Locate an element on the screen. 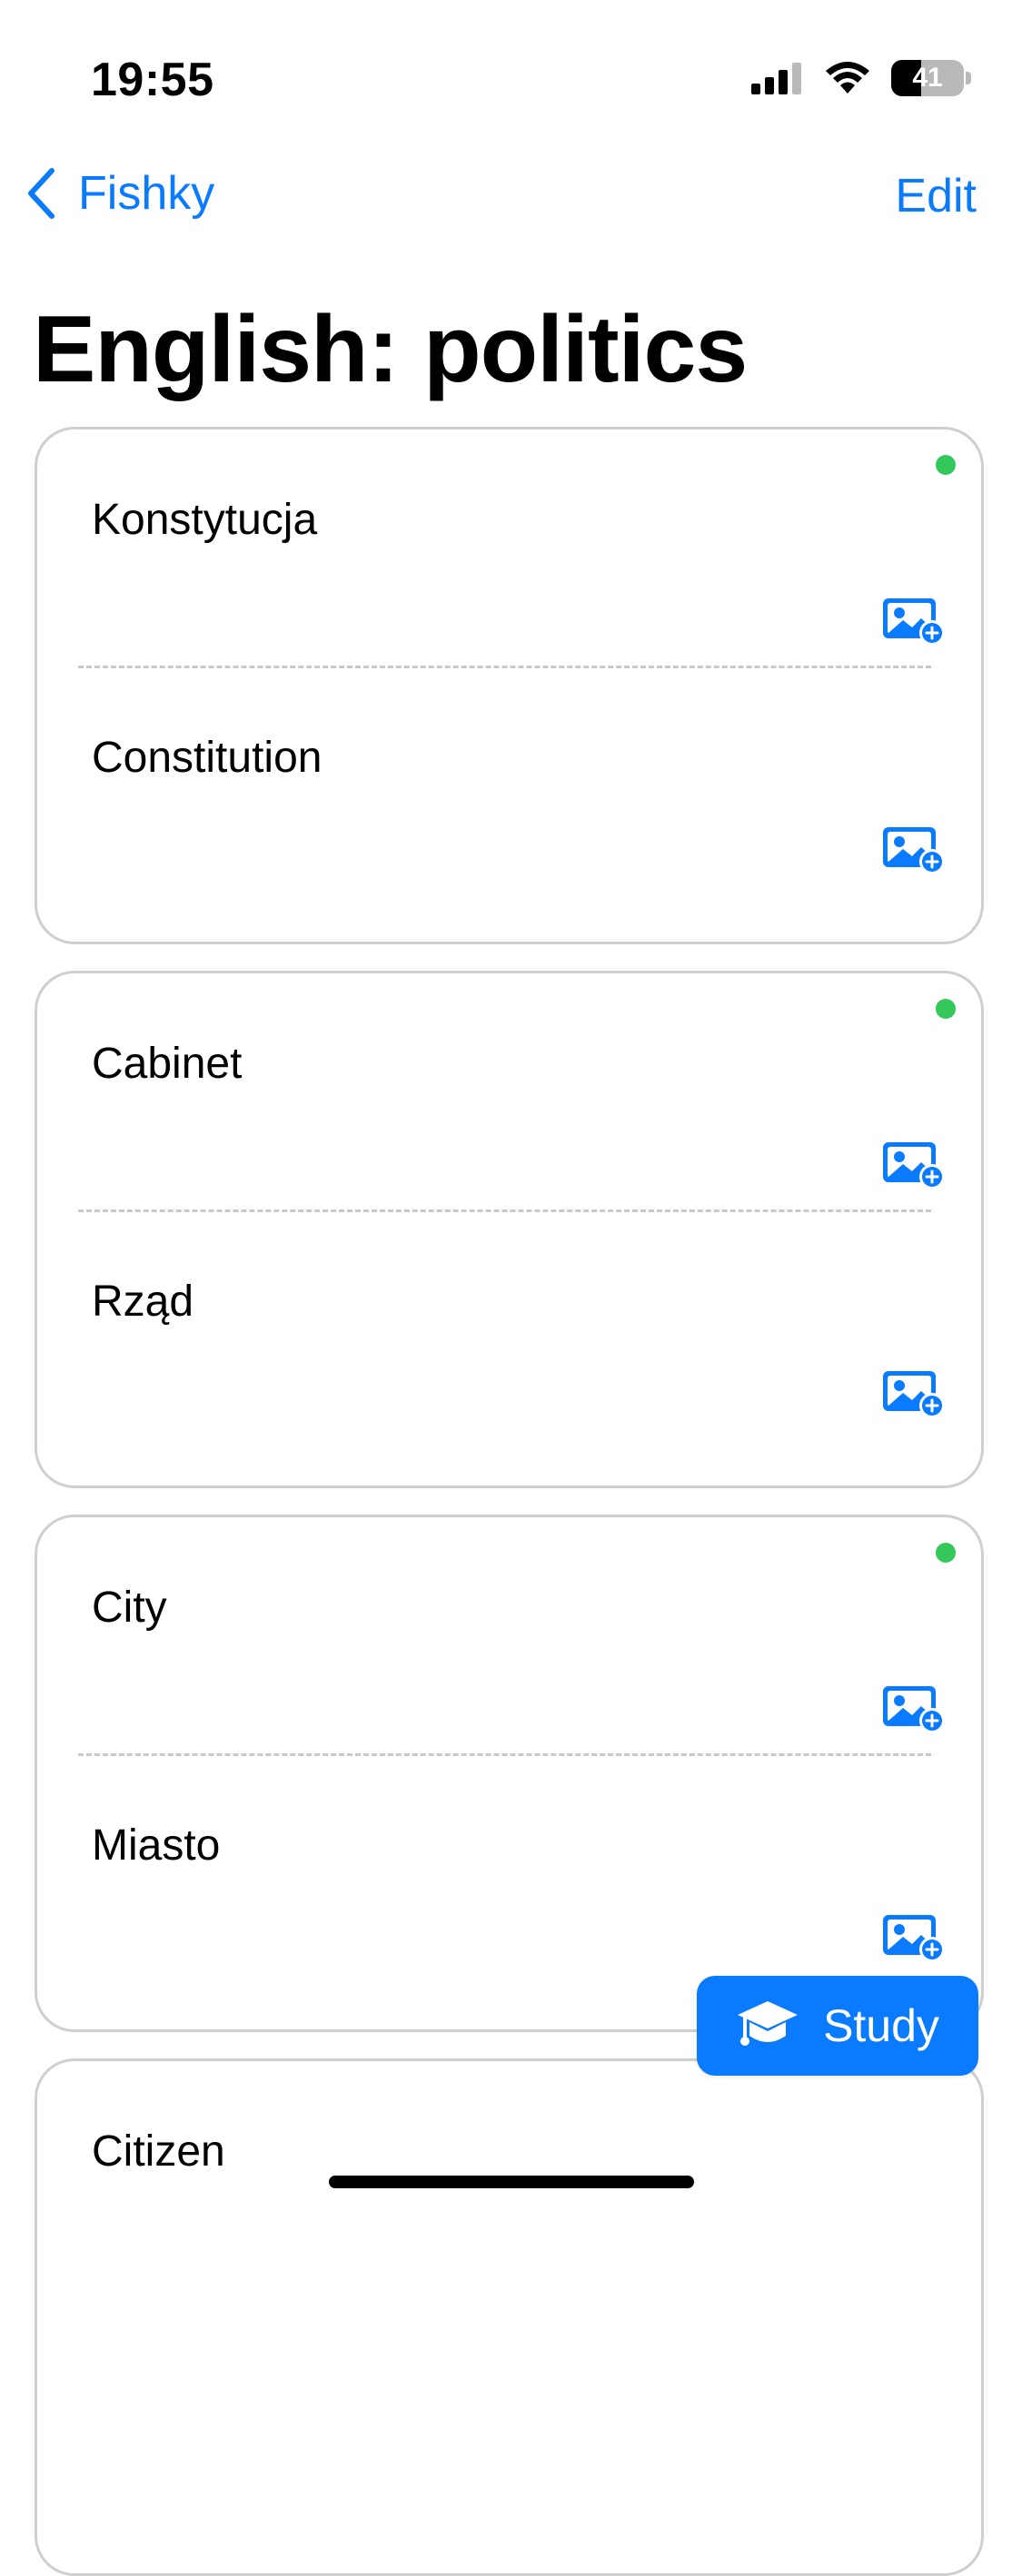 The height and width of the screenshot is (2576, 1022). study-button: Study is located at coordinates (838, 2026).